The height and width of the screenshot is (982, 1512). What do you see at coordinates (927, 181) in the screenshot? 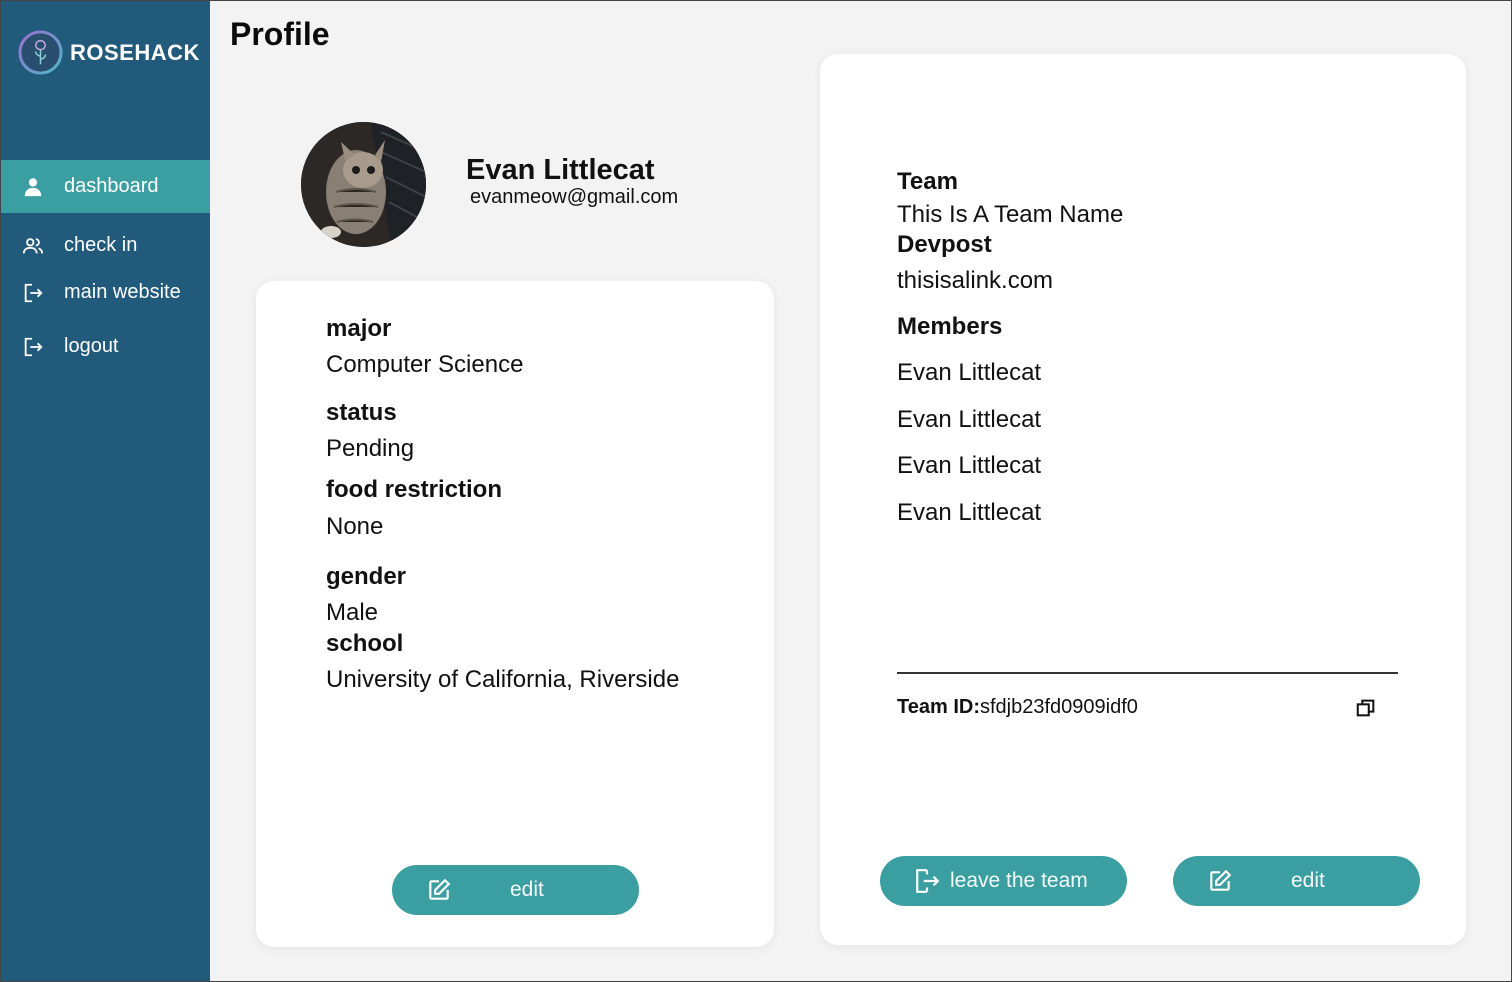
I see `team-label: Team` at bounding box center [927, 181].